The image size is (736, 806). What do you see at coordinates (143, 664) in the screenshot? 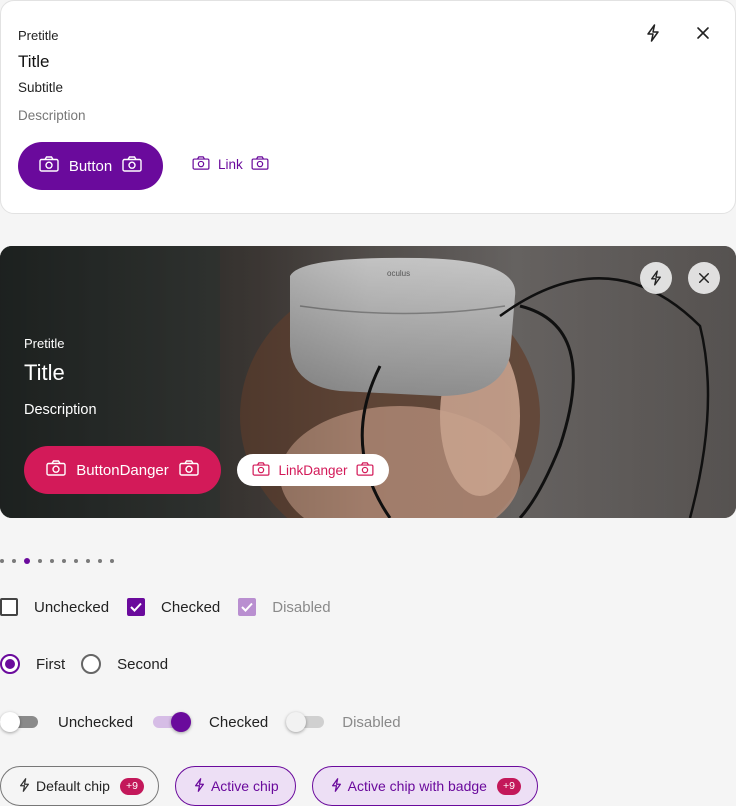
I see `radio-label: Second` at bounding box center [143, 664].